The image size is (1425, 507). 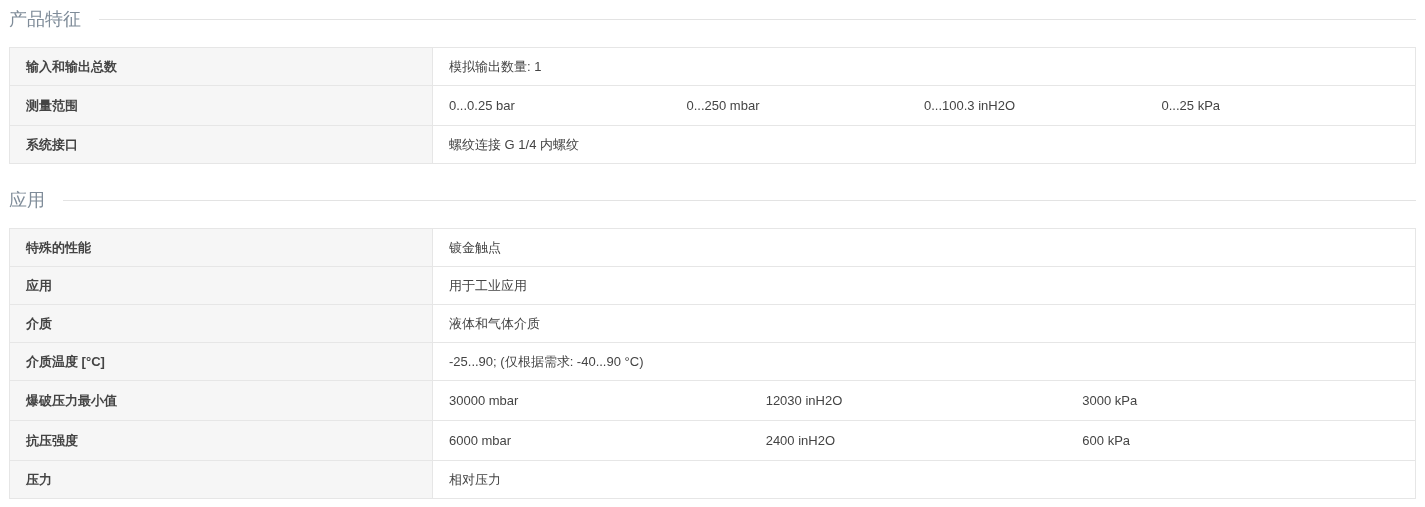 What do you see at coordinates (801, 440) in the screenshot?
I see `table-cell-text: 2400 inH2O` at bounding box center [801, 440].